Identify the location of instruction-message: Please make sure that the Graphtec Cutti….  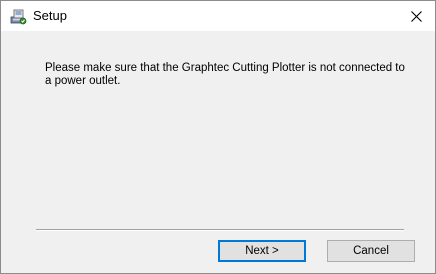
(225, 74).